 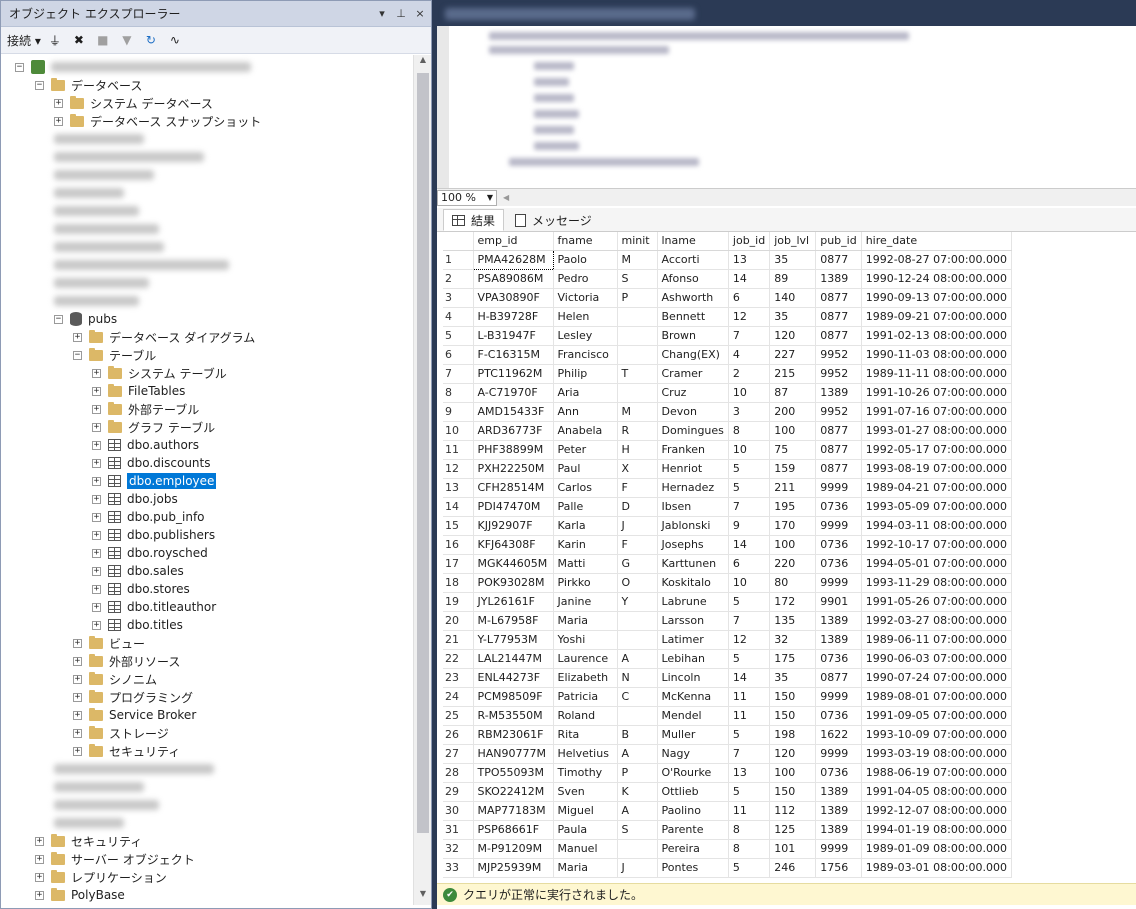 What do you see at coordinates (693, 659) in the screenshot?
I see `table-cell: Lebihan` at bounding box center [693, 659].